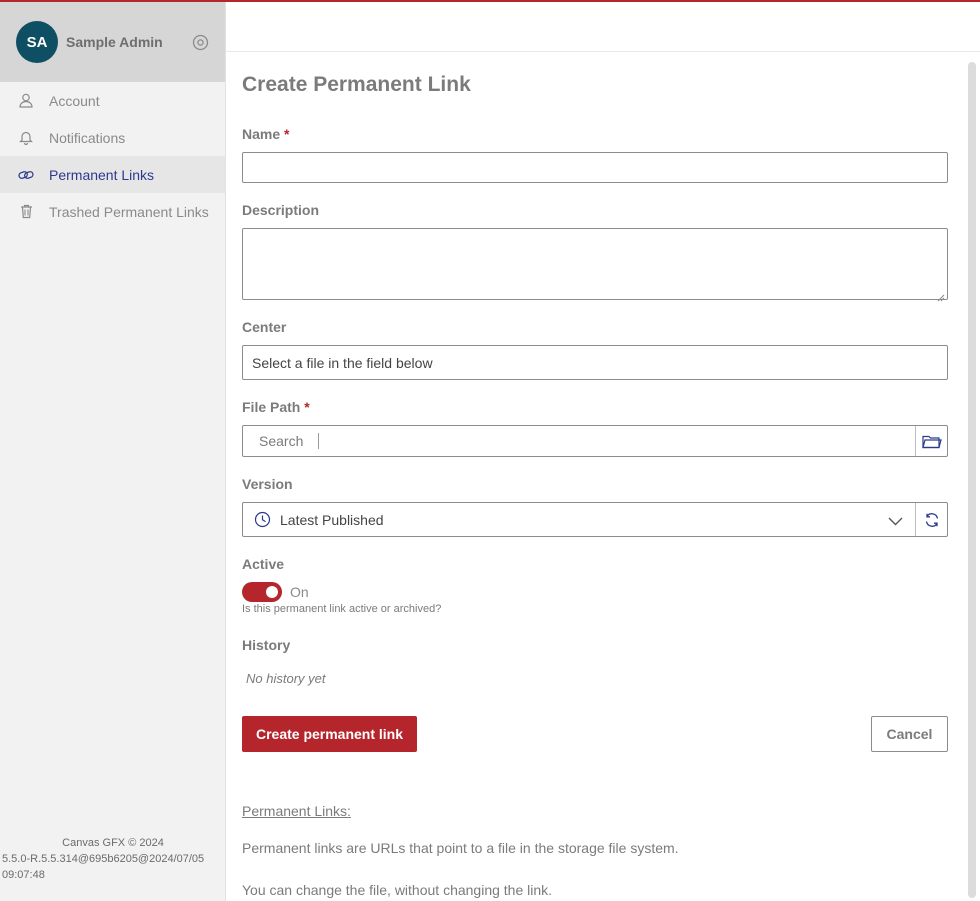 This screenshot has height=901, width=980. What do you see at coordinates (37, 42) in the screenshot?
I see `avatar: SA` at bounding box center [37, 42].